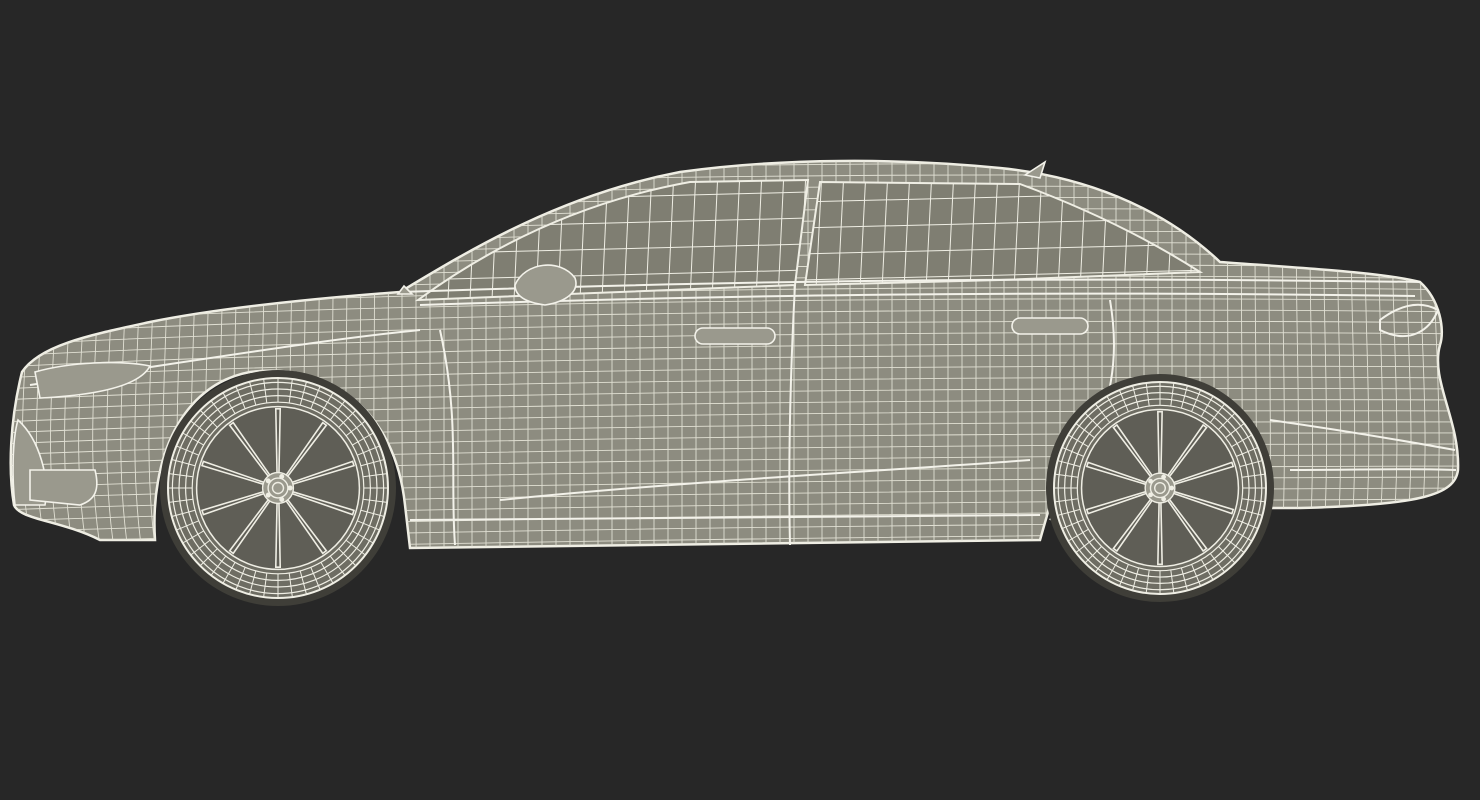  Describe the element at coordinates (735, 336) in the screenshot. I see `door-handle-front` at that location.